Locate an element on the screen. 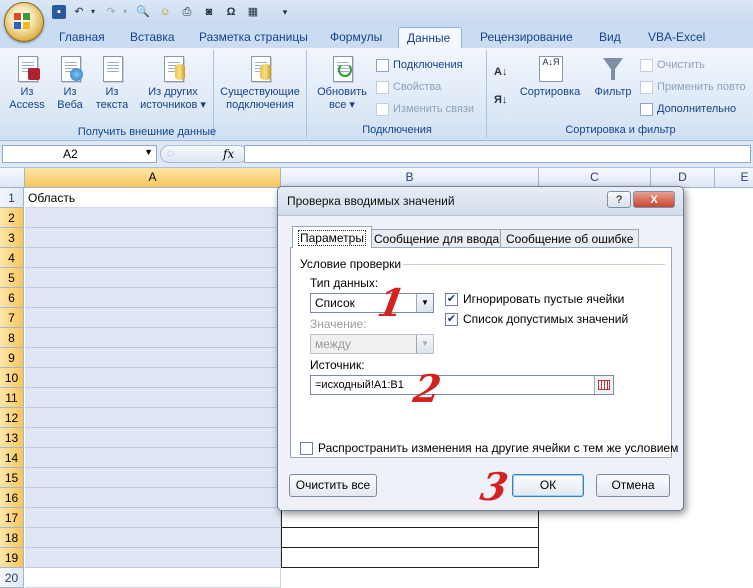 The width and height of the screenshot is (753, 588). tab-error-alert: Сообщение об ошибке is located at coordinates (570, 238).